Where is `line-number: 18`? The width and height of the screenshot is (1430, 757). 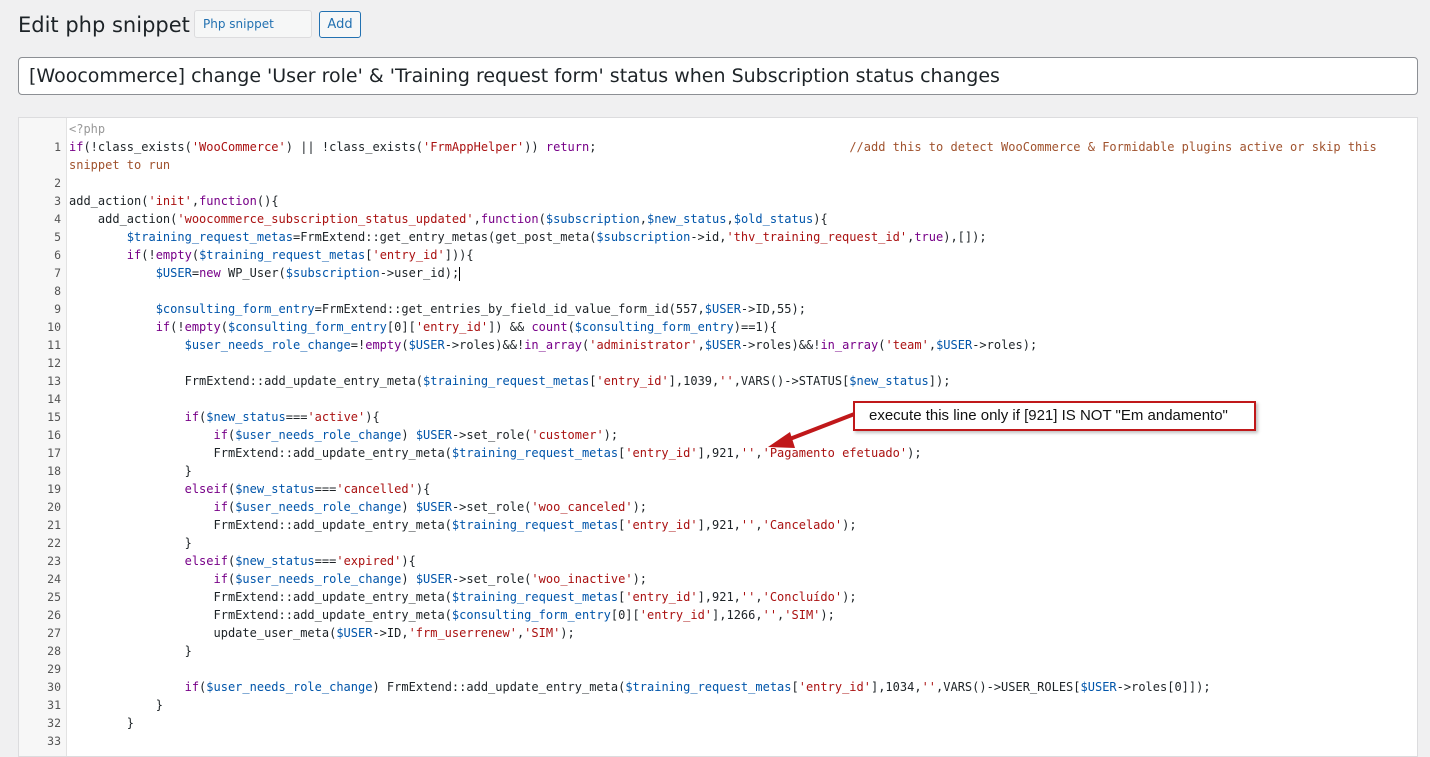
line-number: 18 is located at coordinates (54, 471).